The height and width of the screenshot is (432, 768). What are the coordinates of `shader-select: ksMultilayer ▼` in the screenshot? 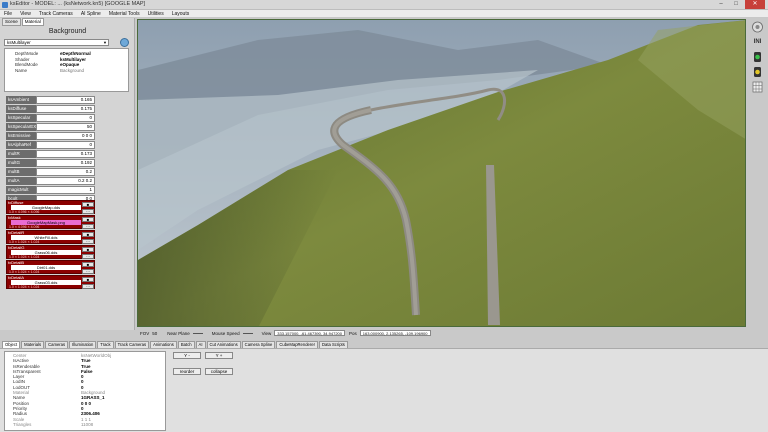 It's located at (56, 42).